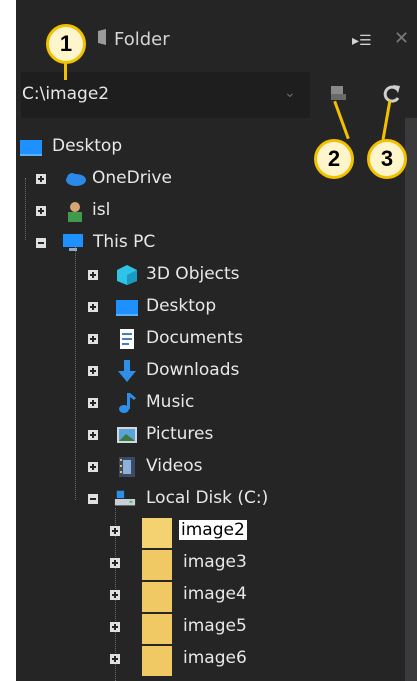 This screenshot has width=417, height=681. Describe the element at coordinates (392, 94) in the screenshot. I see `refresh-icon` at that location.